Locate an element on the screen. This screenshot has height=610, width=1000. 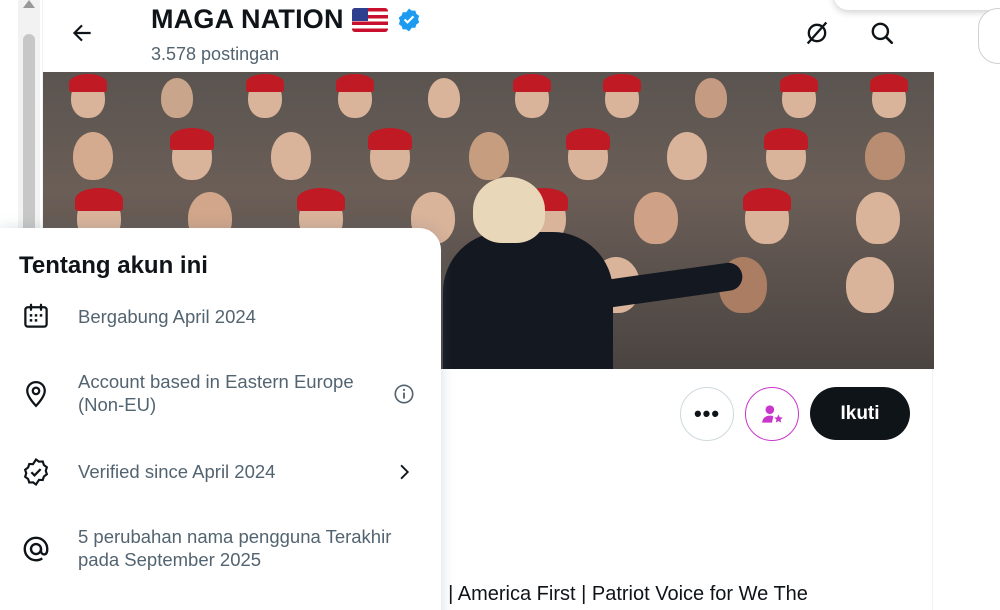
subscribe-button is located at coordinates (772, 414).